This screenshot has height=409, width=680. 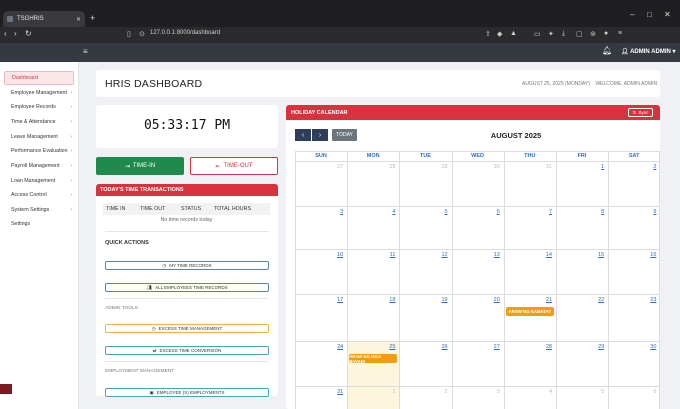 What do you see at coordinates (547, 347) in the screenshot?
I see `calendar-day: 28` at bounding box center [547, 347].